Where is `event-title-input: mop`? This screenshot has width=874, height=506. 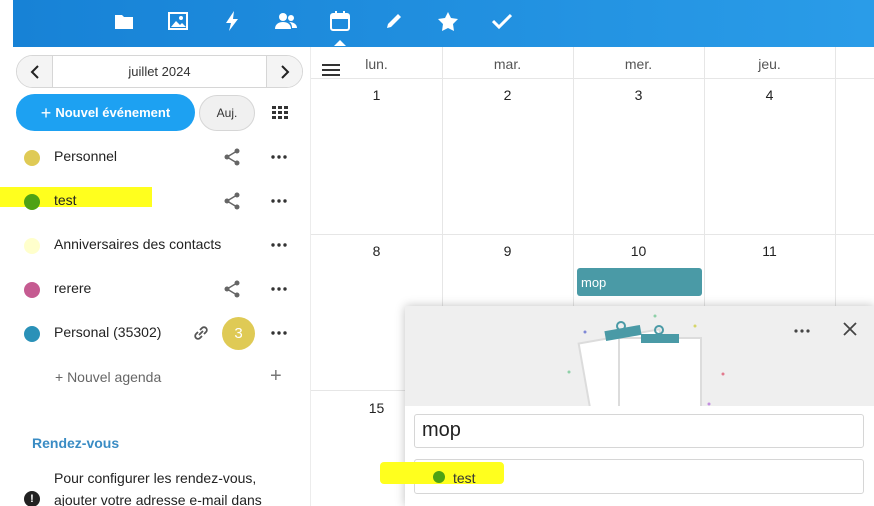
event-title-input: mop is located at coordinates (639, 431).